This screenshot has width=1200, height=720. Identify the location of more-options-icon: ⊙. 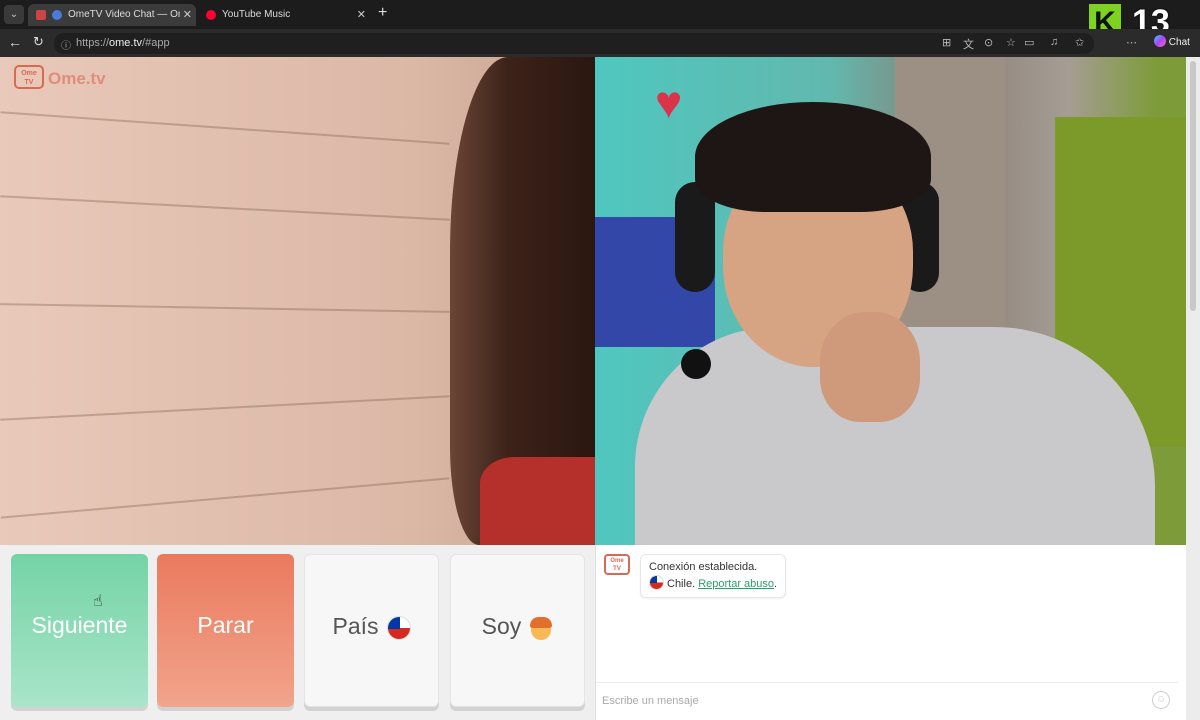
(988, 42).